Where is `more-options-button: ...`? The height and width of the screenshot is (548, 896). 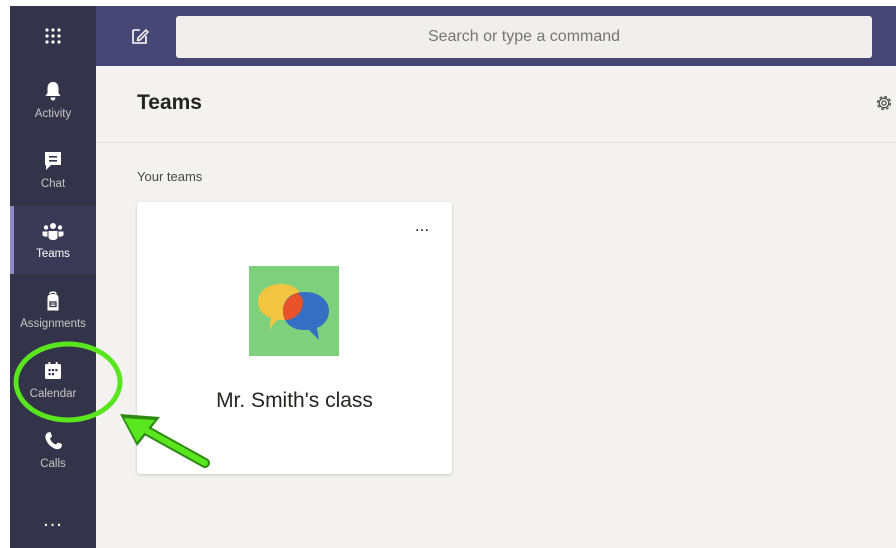 more-options-button: ... is located at coordinates (422, 228).